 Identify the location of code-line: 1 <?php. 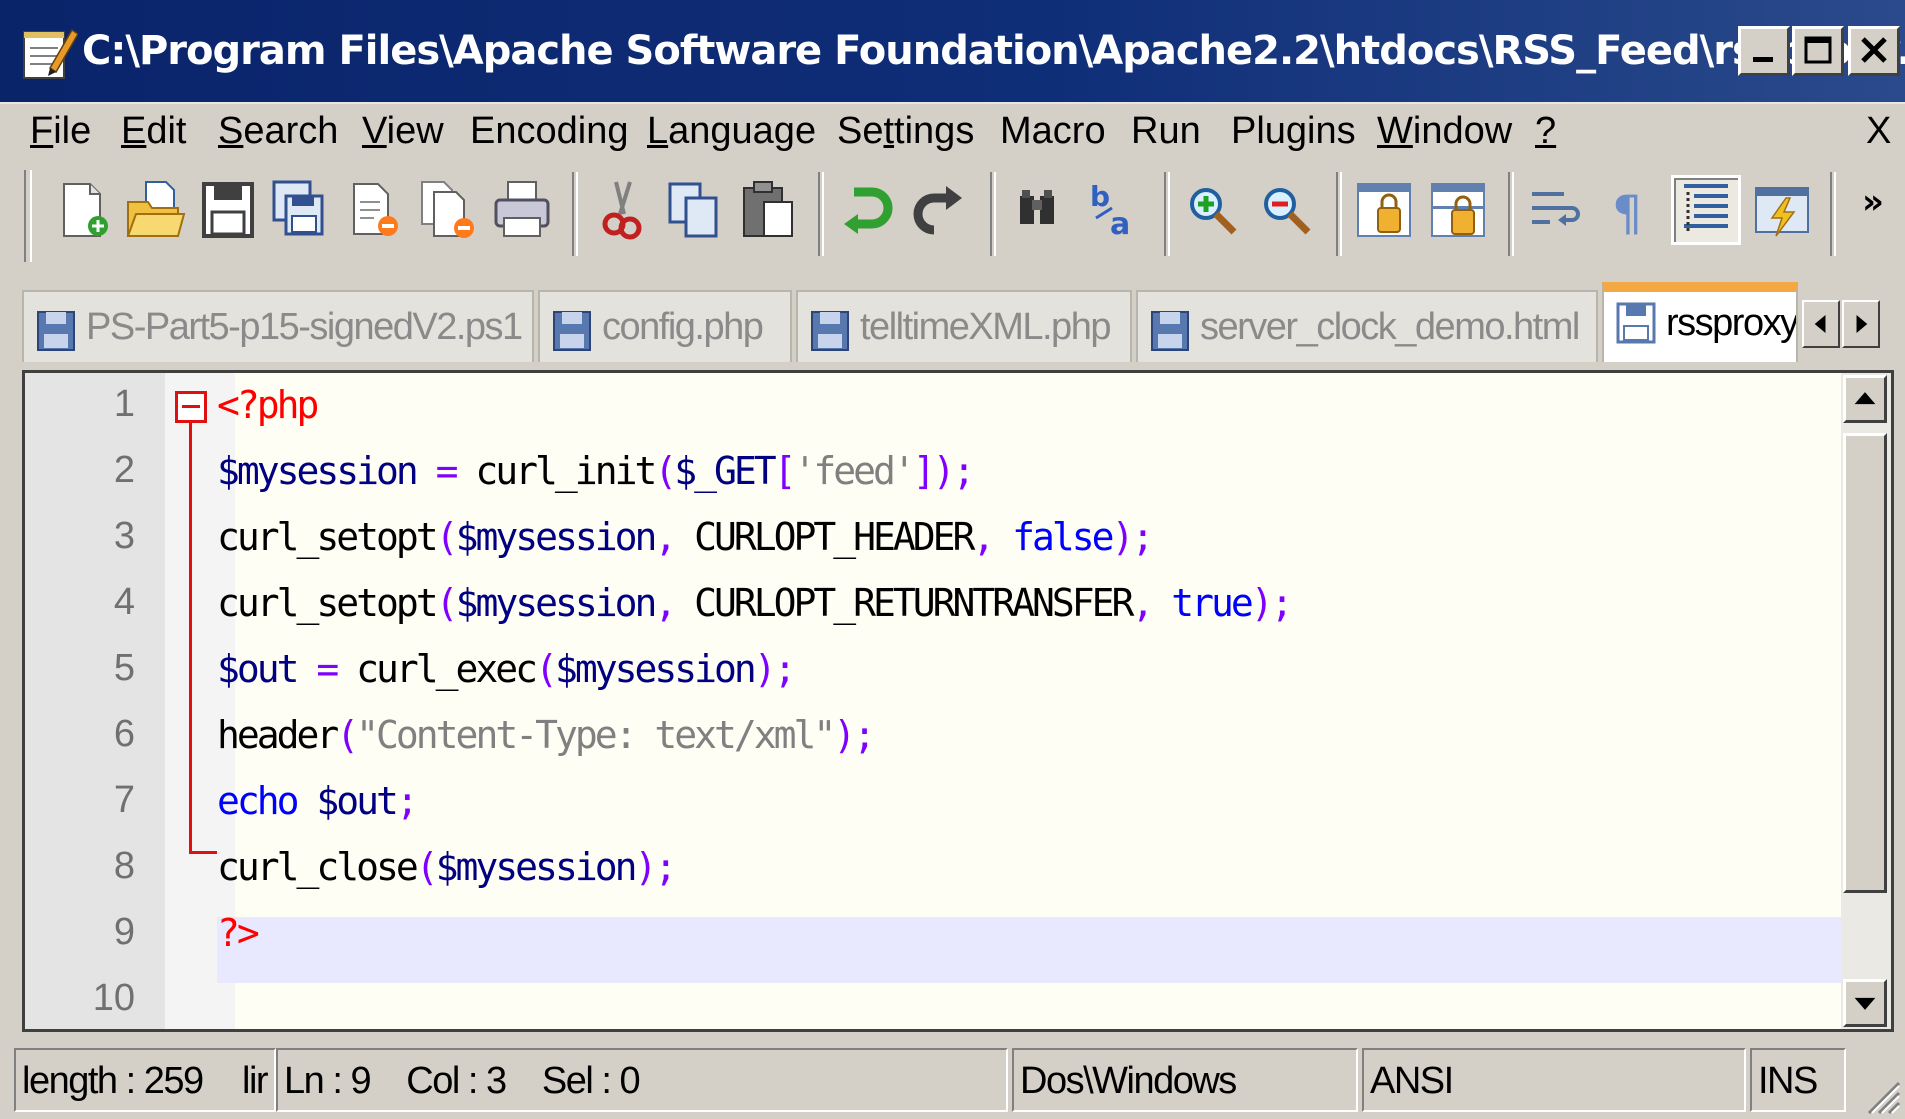
(958, 406).